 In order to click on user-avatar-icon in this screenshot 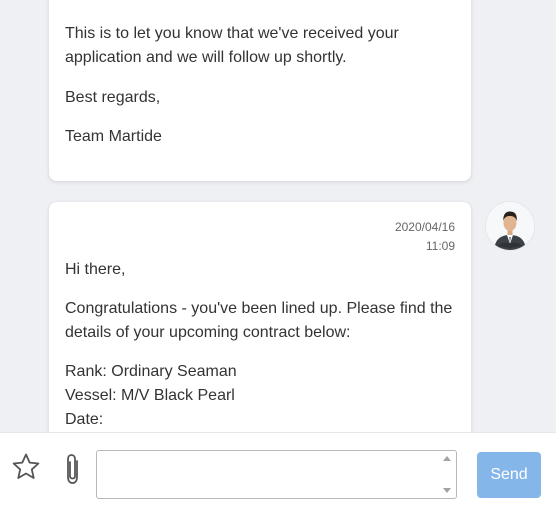, I will do `click(510, 226)`.